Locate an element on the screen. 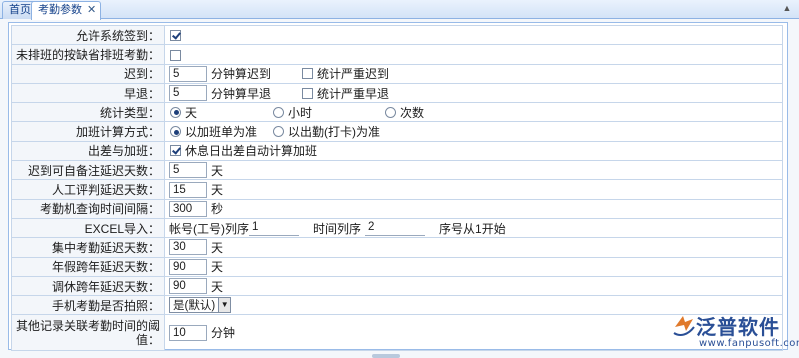 The width and height of the screenshot is (799, 358). annual-cross-days-input: 90 is located at coordinates (188, 266).